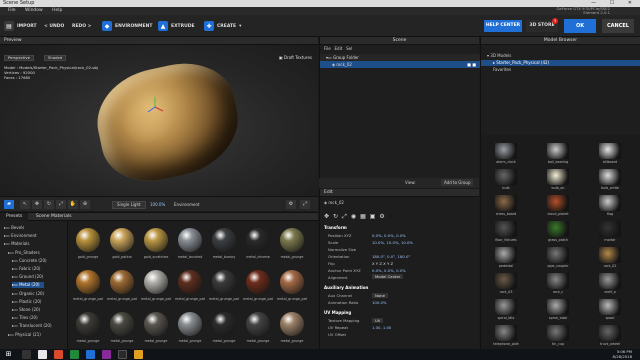 Image resolution: width=640 pixels, height=360 pixels. What do you see at coordinates (74, 354) in the screenshot?
I see `excel-icon` at bounding box center [74, 354].